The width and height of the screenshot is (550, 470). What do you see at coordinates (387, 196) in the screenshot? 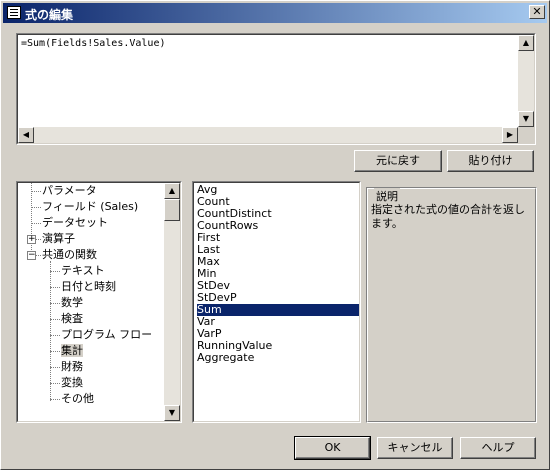
I see `description-legend: 説明` at bounding box center [387, 196].